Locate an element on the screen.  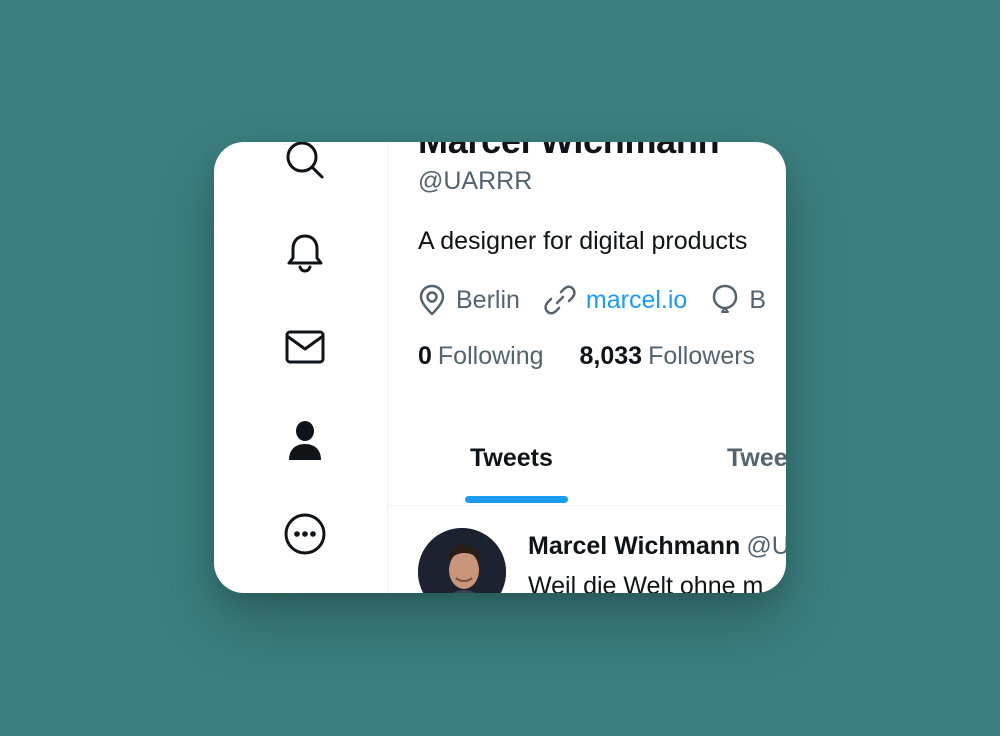
website-link: marcel.io is located at coordinates (636, 300).